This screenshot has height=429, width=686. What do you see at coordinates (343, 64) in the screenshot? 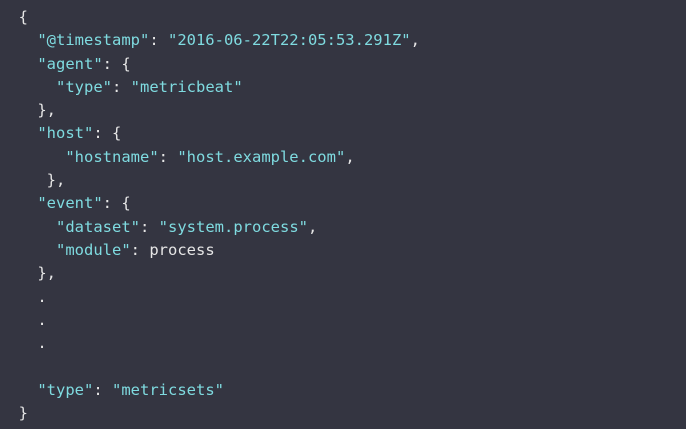
I see `code-line: "agent": {` at bounding box center [343, 64].